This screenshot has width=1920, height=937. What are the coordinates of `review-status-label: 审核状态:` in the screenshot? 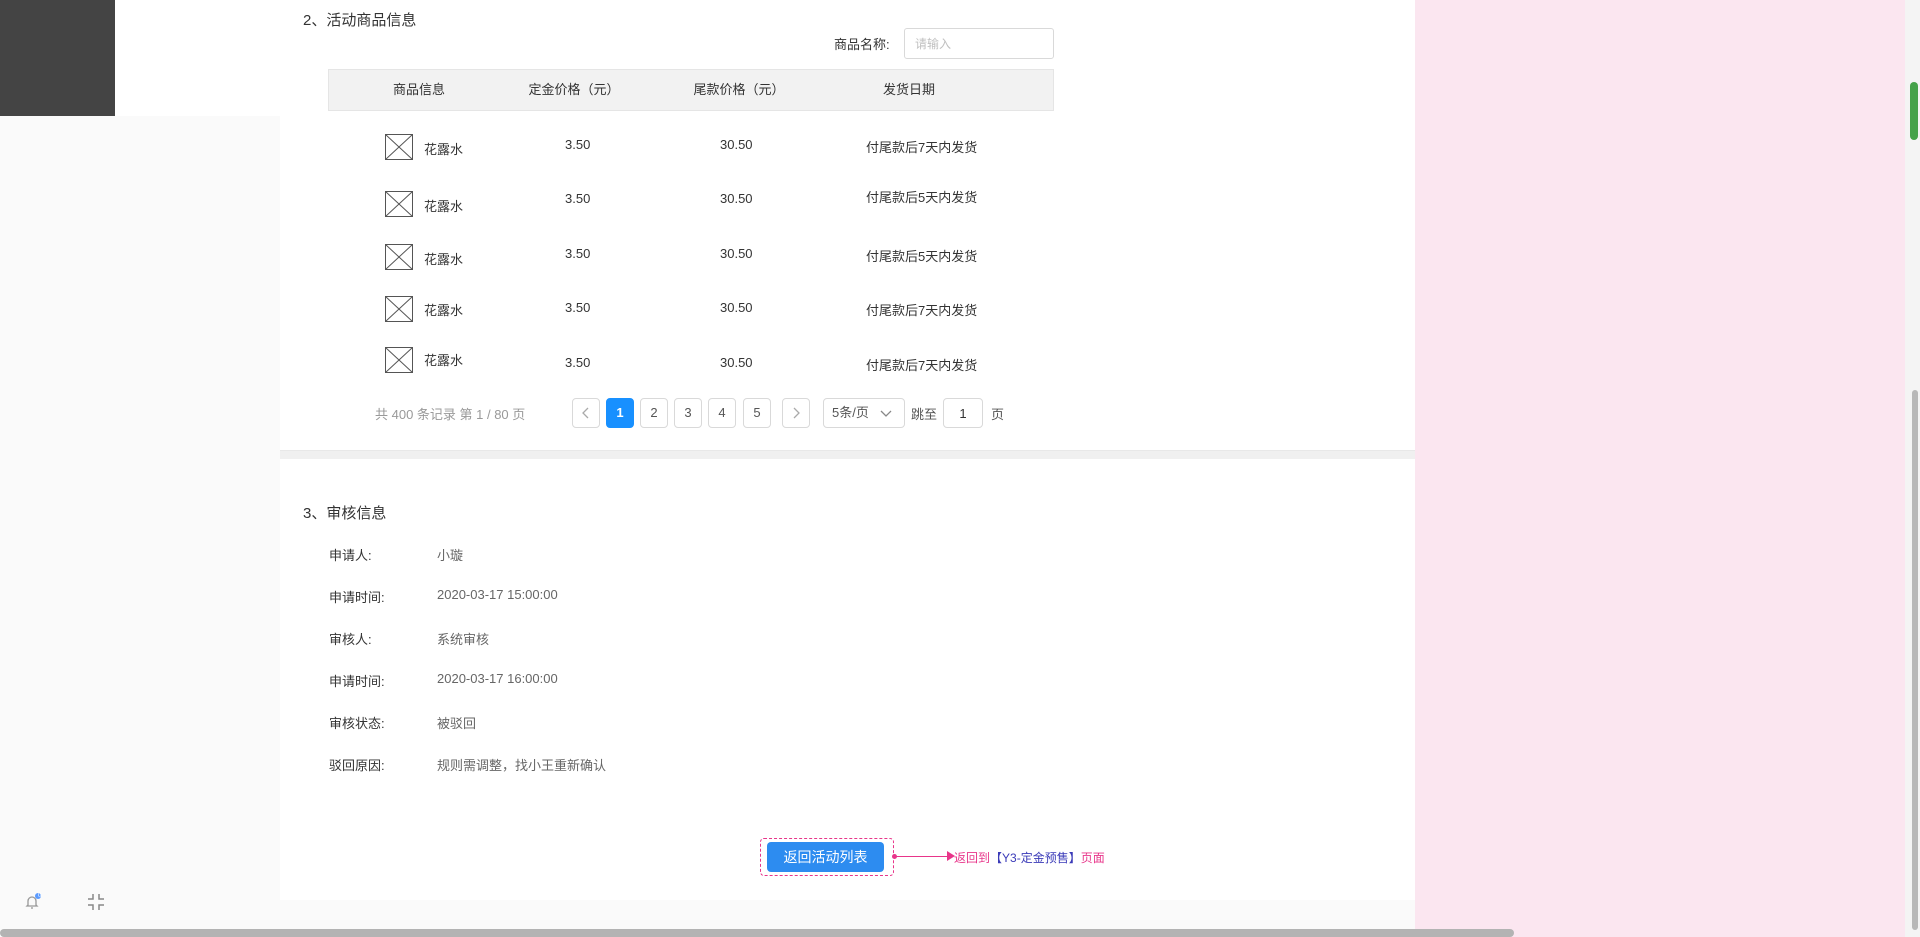 It's located at (357, 723).